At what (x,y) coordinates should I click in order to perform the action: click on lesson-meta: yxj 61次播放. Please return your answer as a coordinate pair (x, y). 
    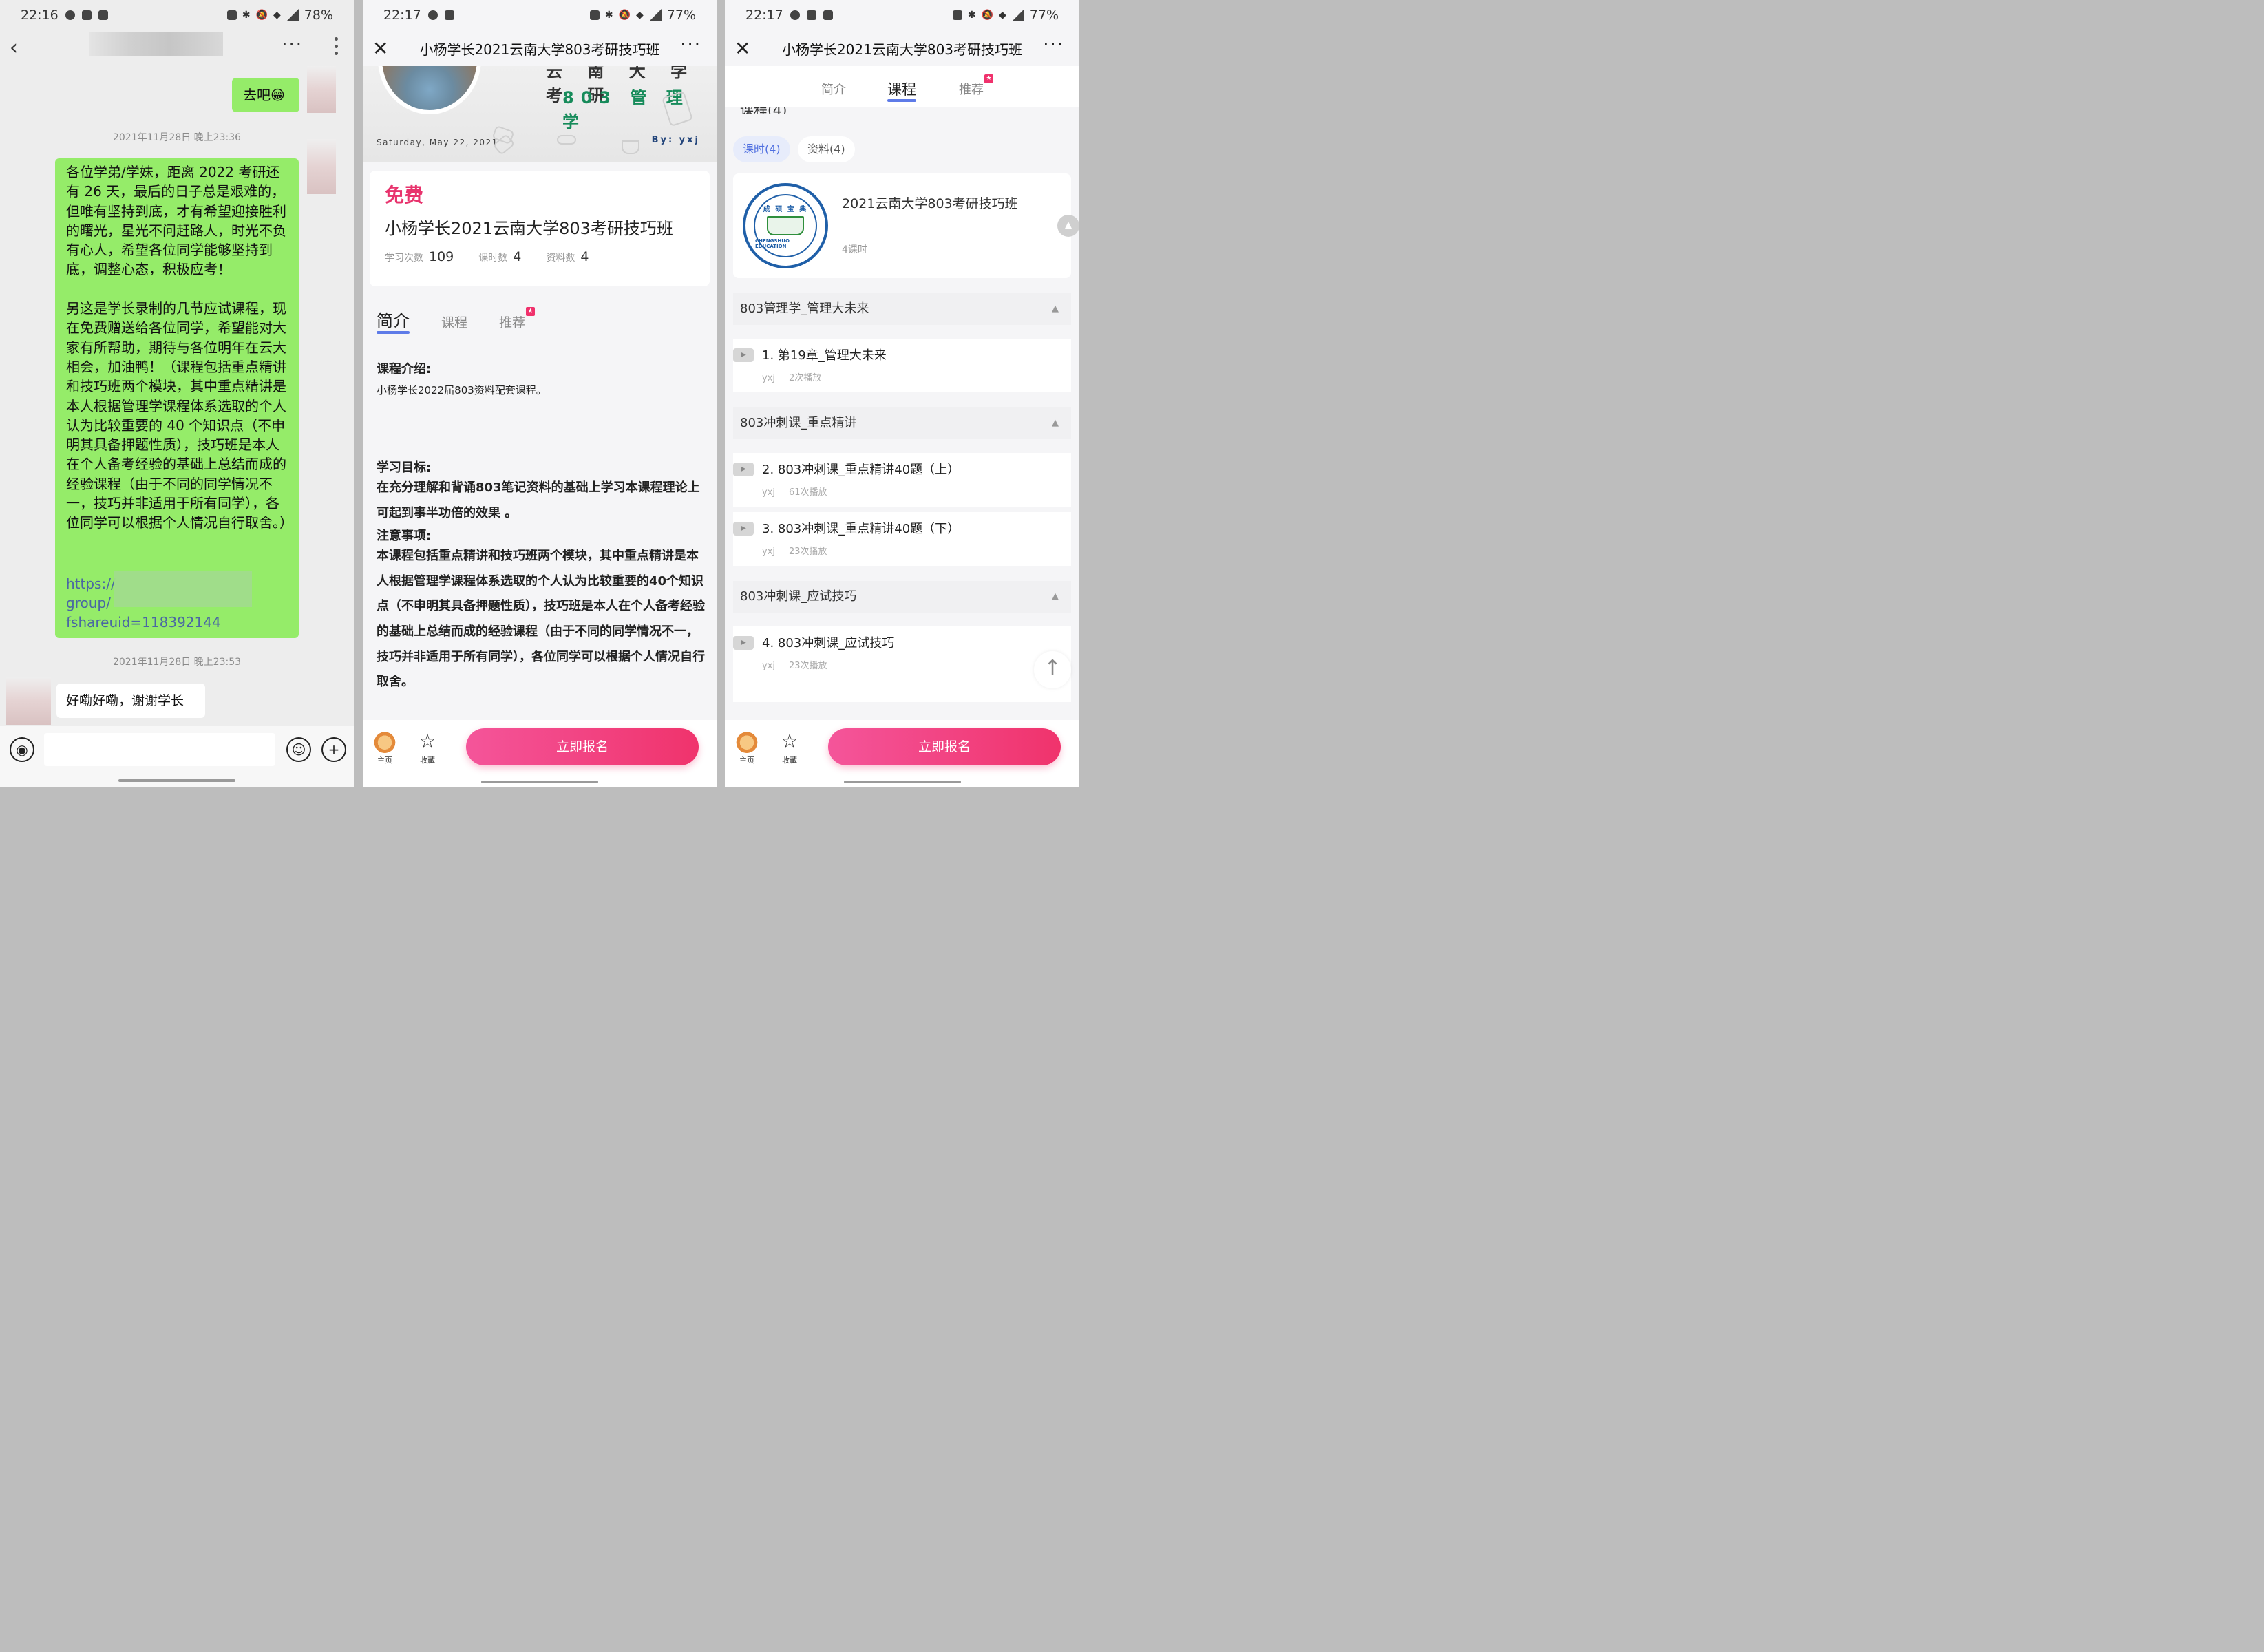
    Looking at the image, I should click on (795, 491).